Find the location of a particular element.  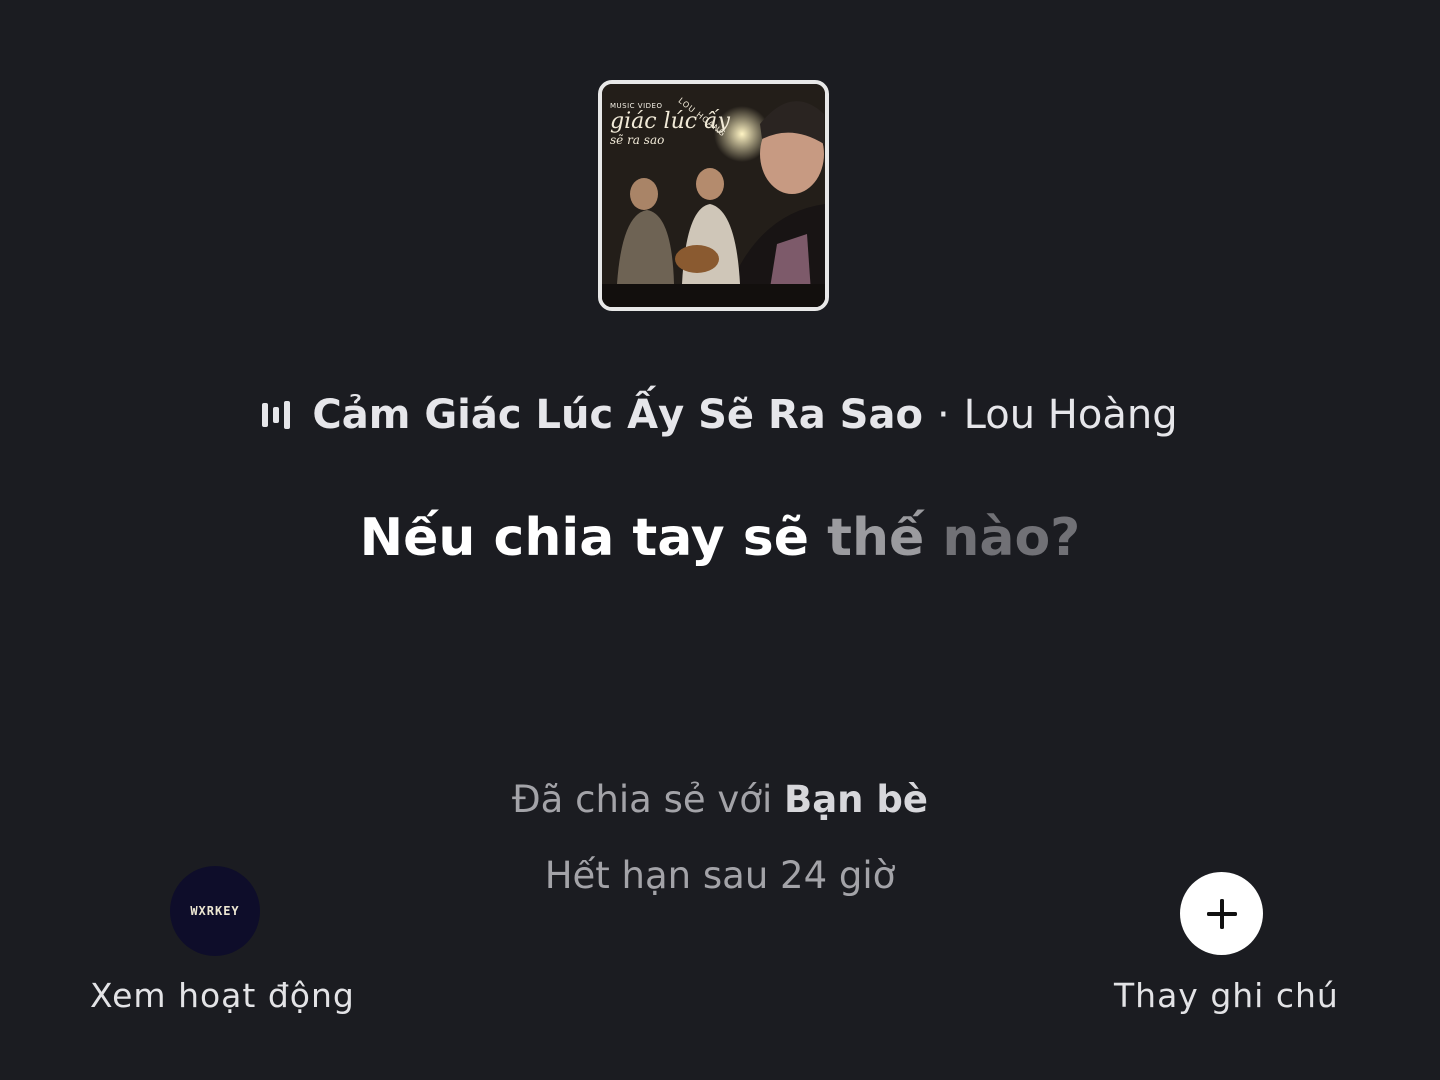

album-script-subtitle: sẽ ra sao is located at coordinates (637, 140).